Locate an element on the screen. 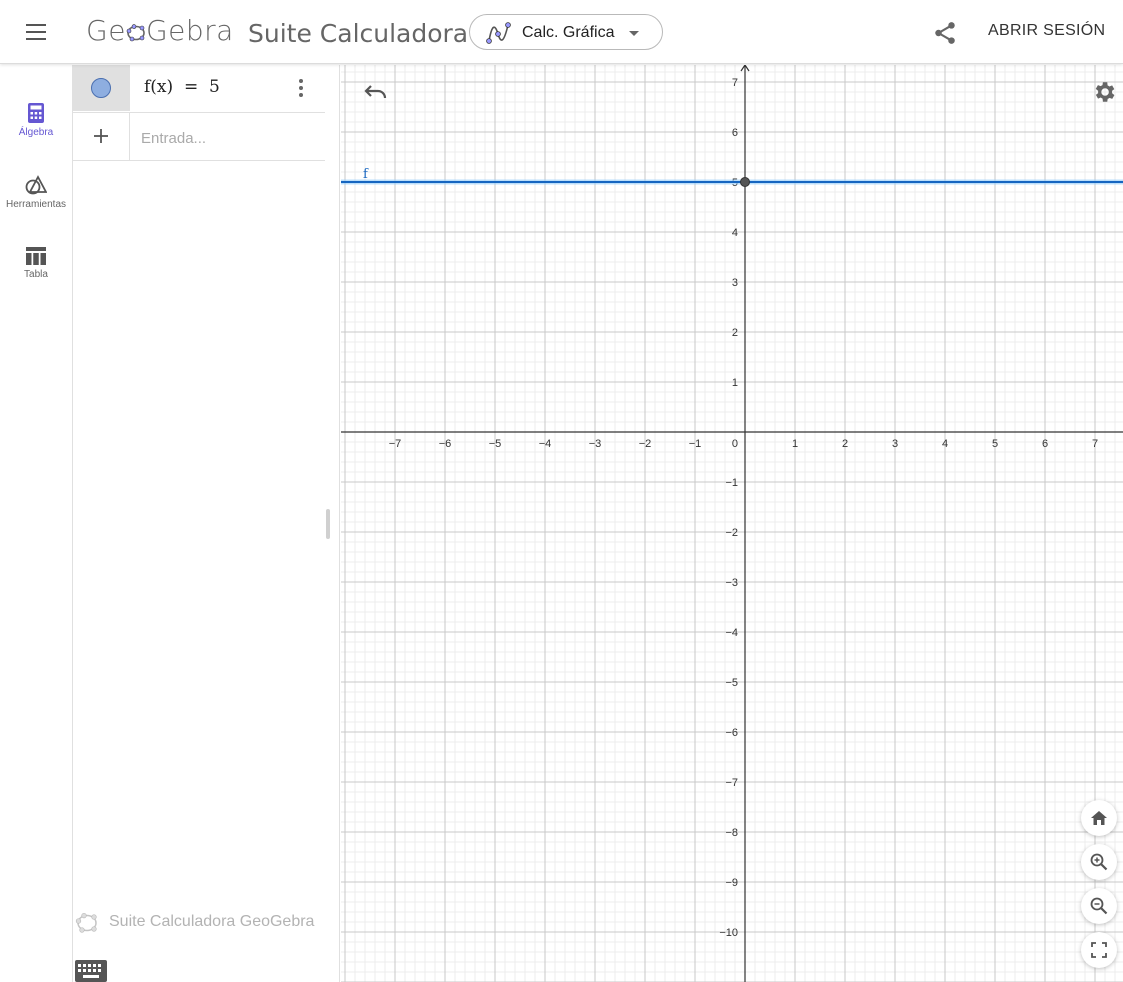 This screenshot has height=982, width=1123. home-icon is located at coordinates (1099, 818).